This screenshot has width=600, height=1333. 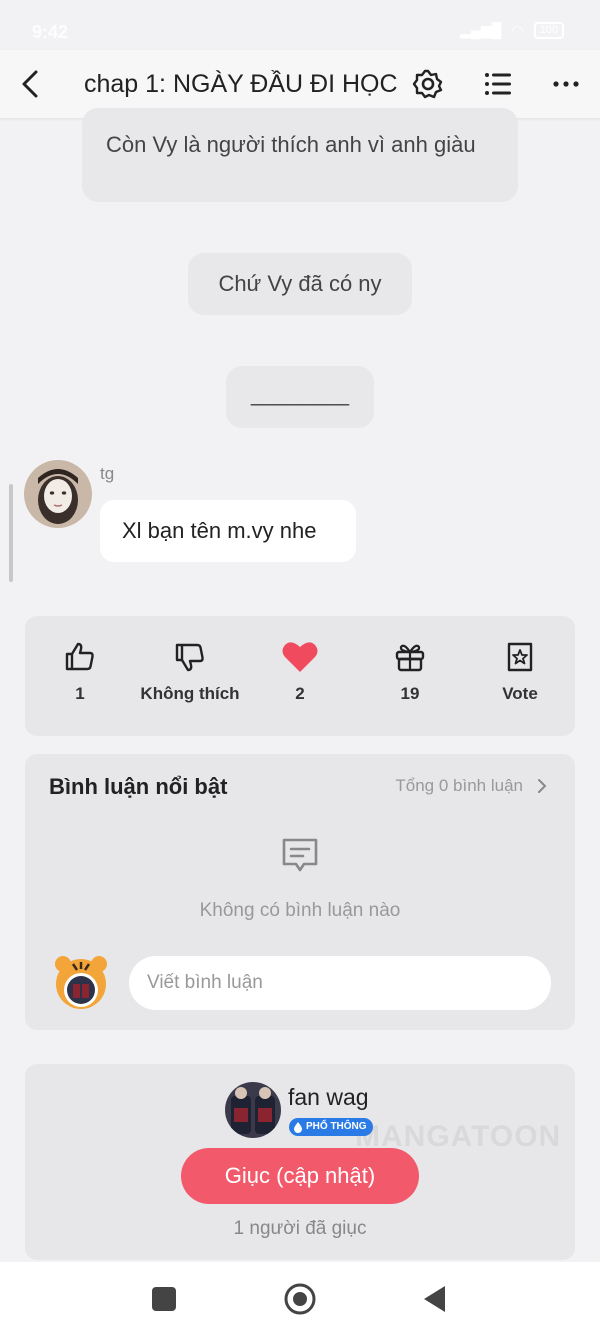 I want to click on home-button, so click(x=300, y=1299).